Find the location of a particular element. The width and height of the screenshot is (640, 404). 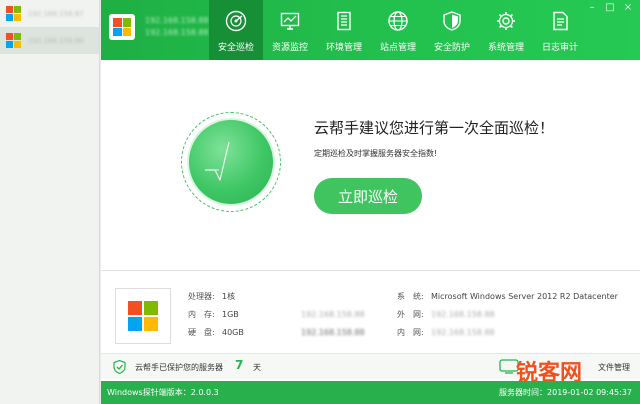

memory-label: 内 存: is located at coordinates (201, 314).